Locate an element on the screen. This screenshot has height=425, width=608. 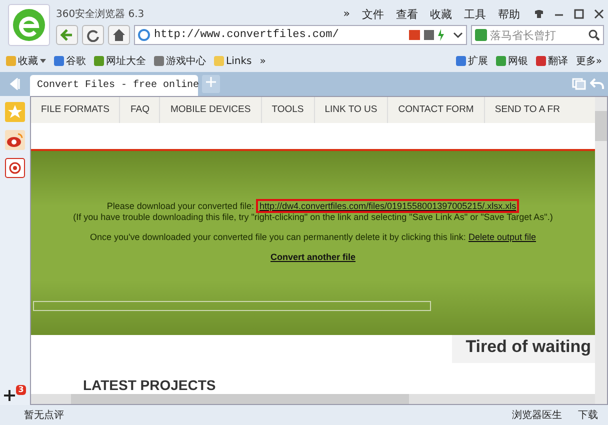
plus-icon is located at coordinates (211, 82).